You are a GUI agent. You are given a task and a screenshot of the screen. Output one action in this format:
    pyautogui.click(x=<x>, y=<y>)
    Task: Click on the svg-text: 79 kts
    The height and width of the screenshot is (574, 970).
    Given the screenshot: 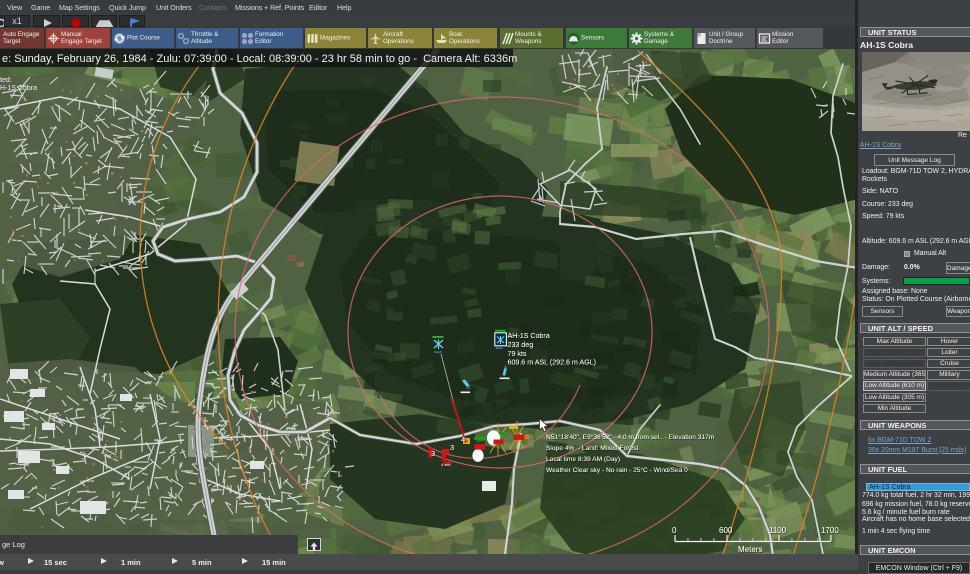 What is the action you would take?
    pyautogui.click(x=517, y=354)
    